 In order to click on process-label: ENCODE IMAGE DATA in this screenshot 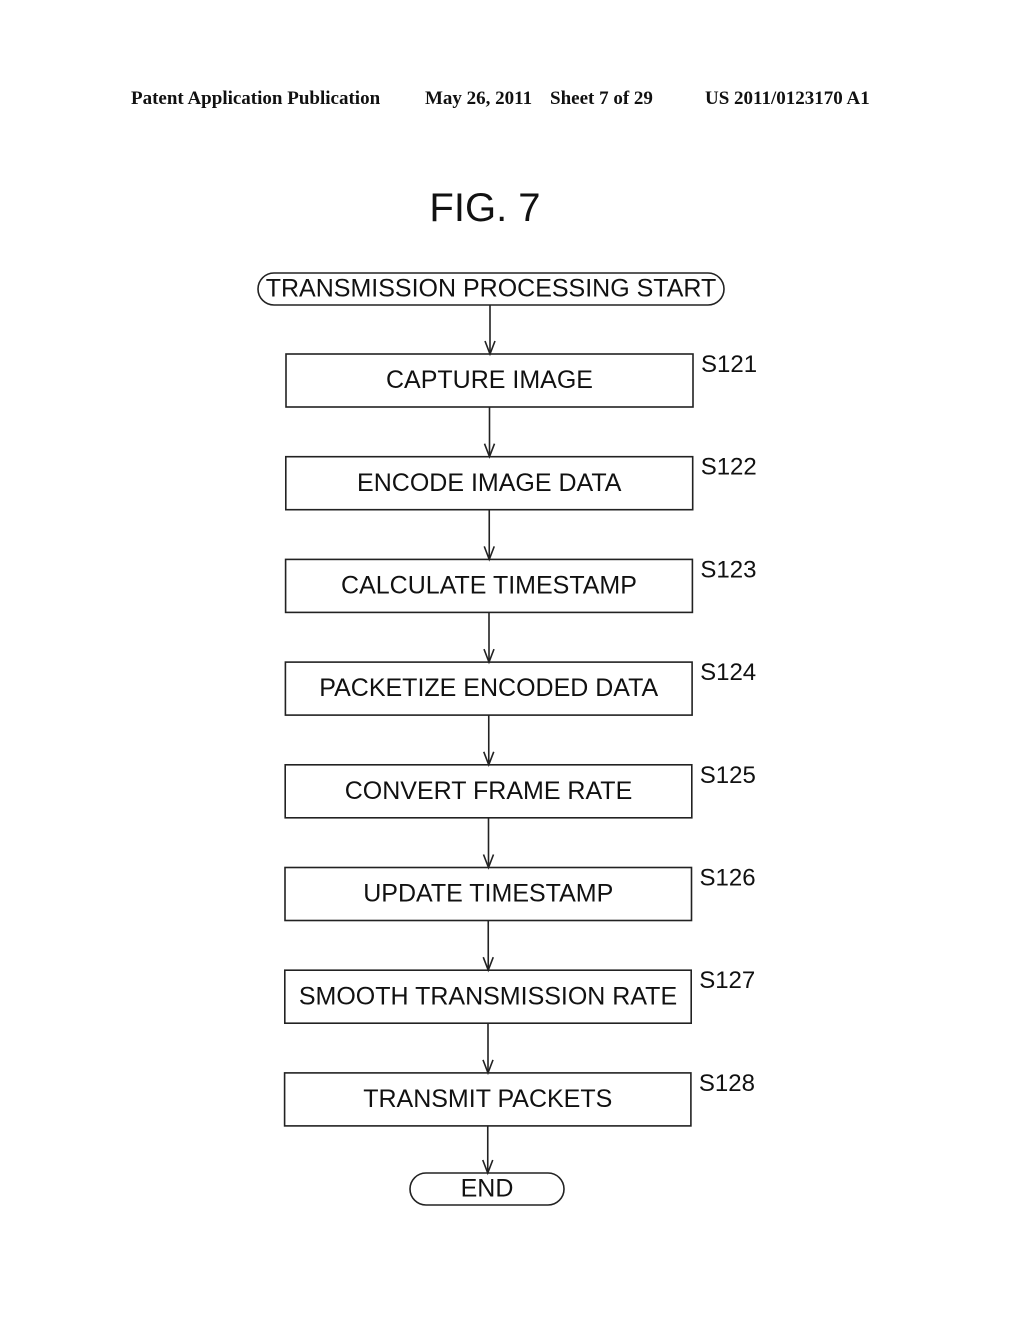, I will do `click(489, 483)`.